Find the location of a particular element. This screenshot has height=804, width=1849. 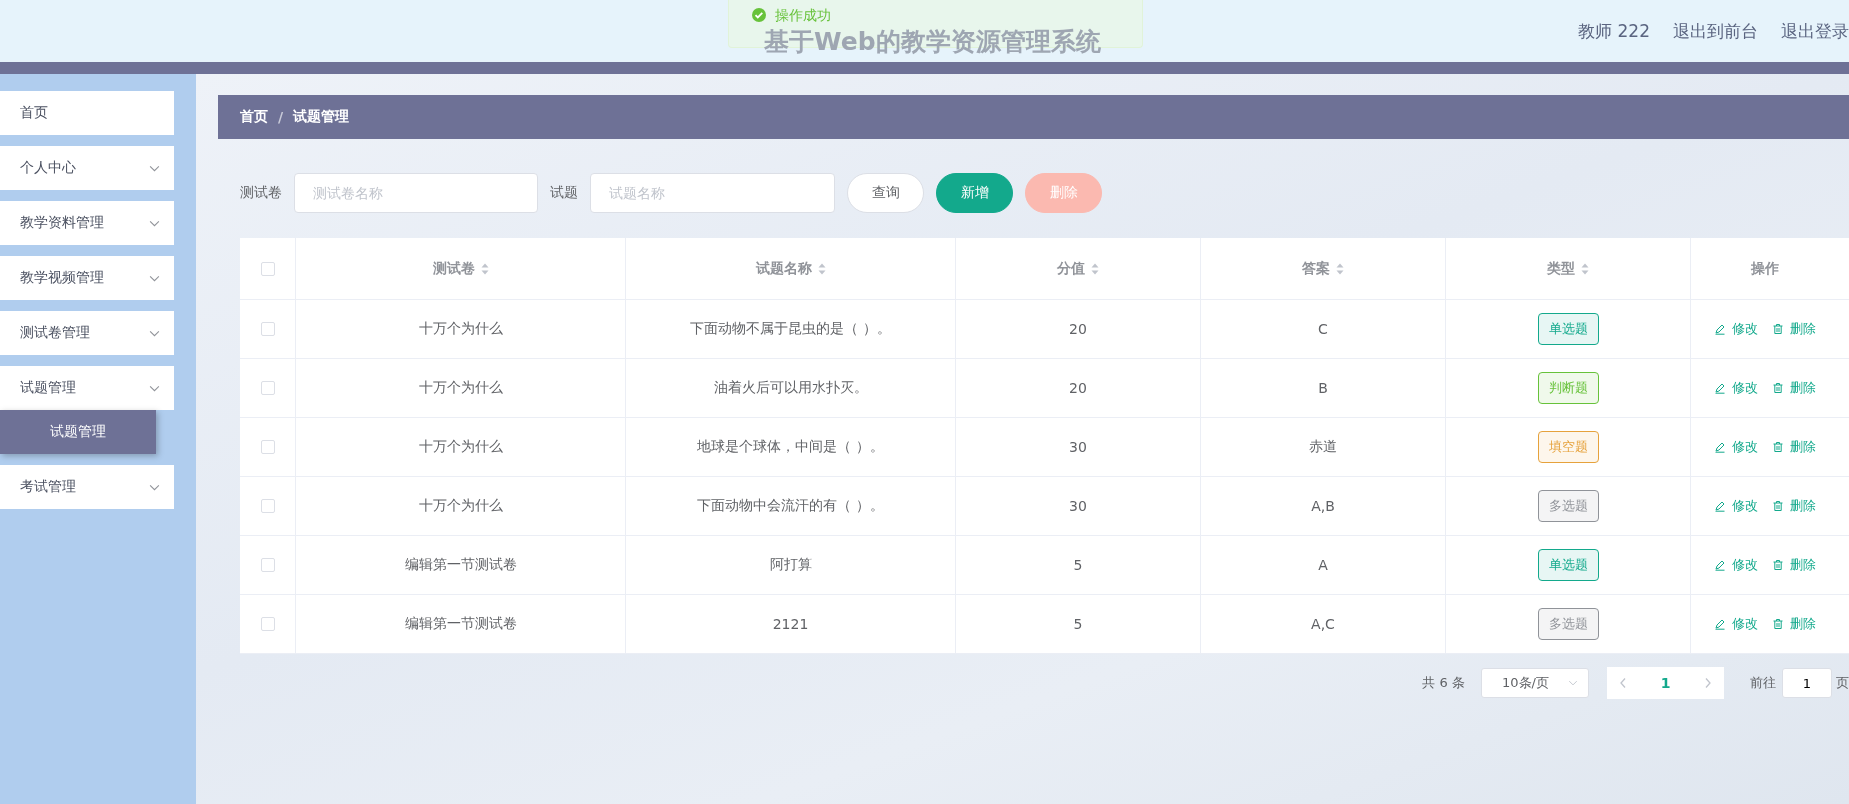

table-cell: 地球是个球体，中间是（ ）。 is located at coordinates (790, 447).